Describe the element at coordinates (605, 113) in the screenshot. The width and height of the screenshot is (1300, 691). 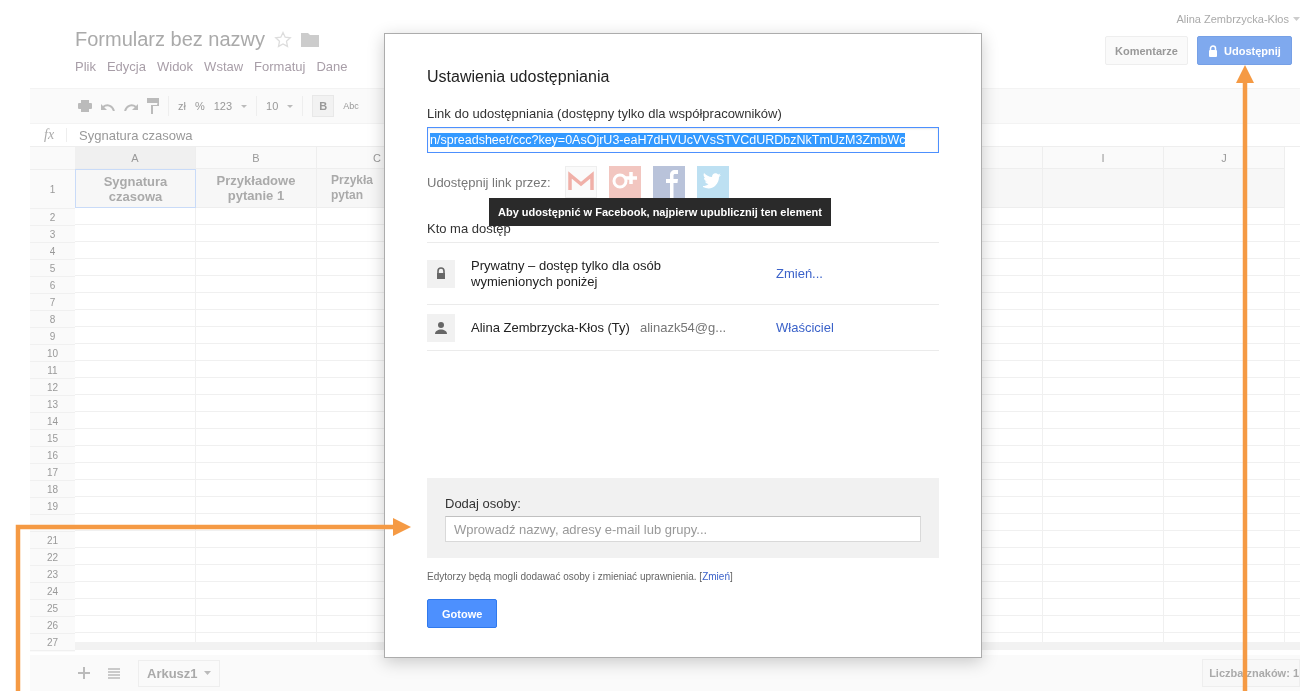
I see `link-label: Link do udostępniania (dostępny tylko dla współpracowników)` at that location.